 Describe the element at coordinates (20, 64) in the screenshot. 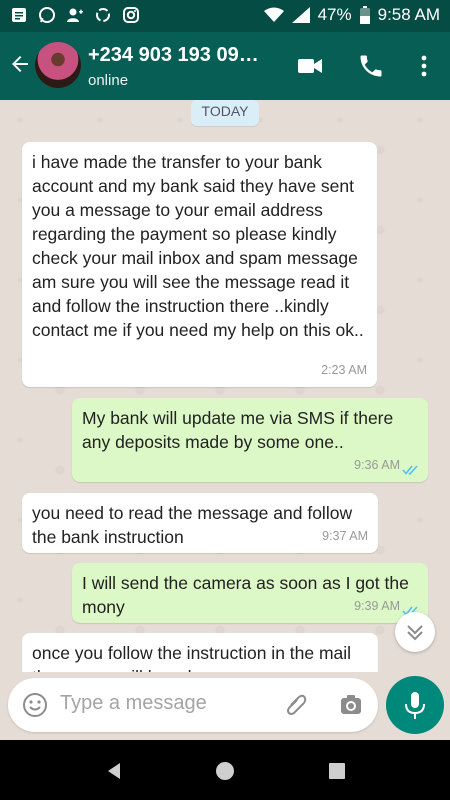

I see `back-arrow-icon` at that location.